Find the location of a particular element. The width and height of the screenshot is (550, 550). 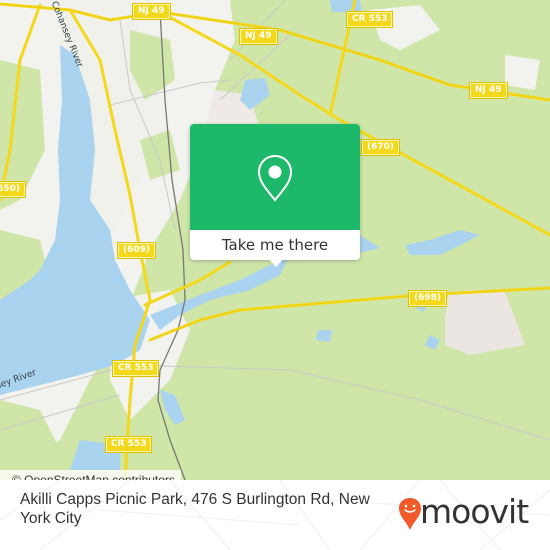

popup-header is located at coordinates (275, 177).